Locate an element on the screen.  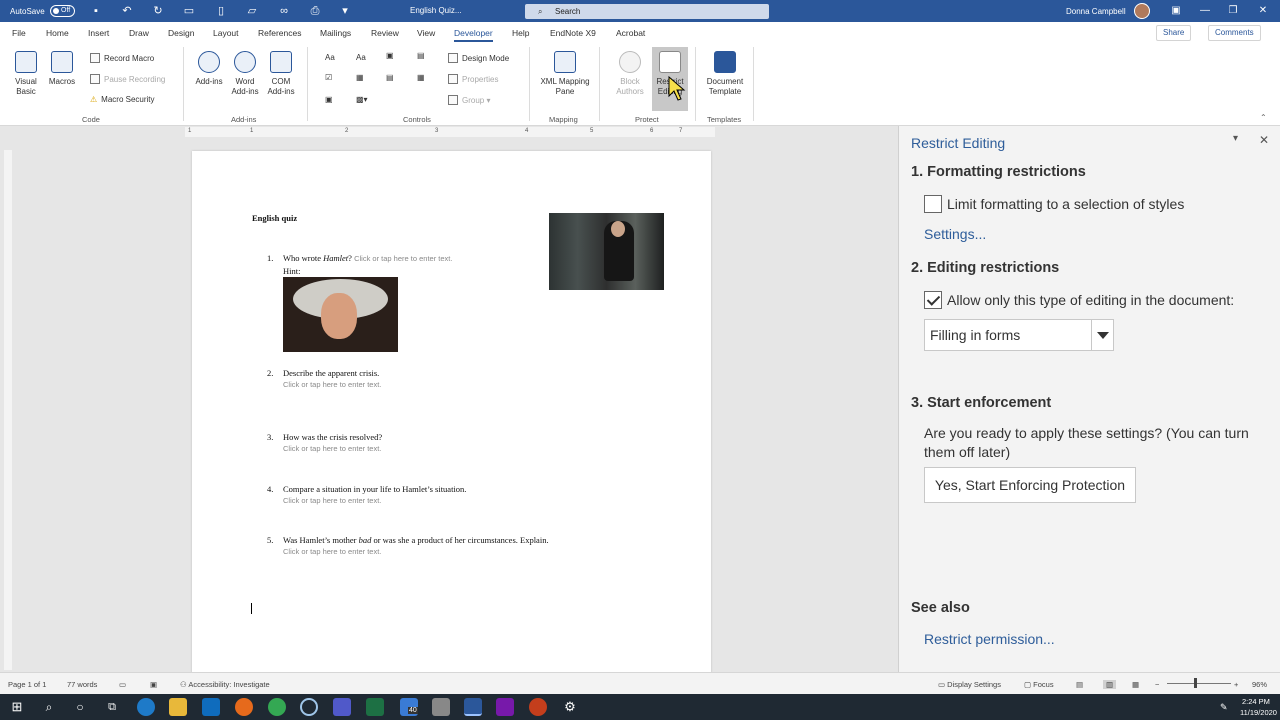
zoom-slider-thumb is located at coordinates (1195, 683).